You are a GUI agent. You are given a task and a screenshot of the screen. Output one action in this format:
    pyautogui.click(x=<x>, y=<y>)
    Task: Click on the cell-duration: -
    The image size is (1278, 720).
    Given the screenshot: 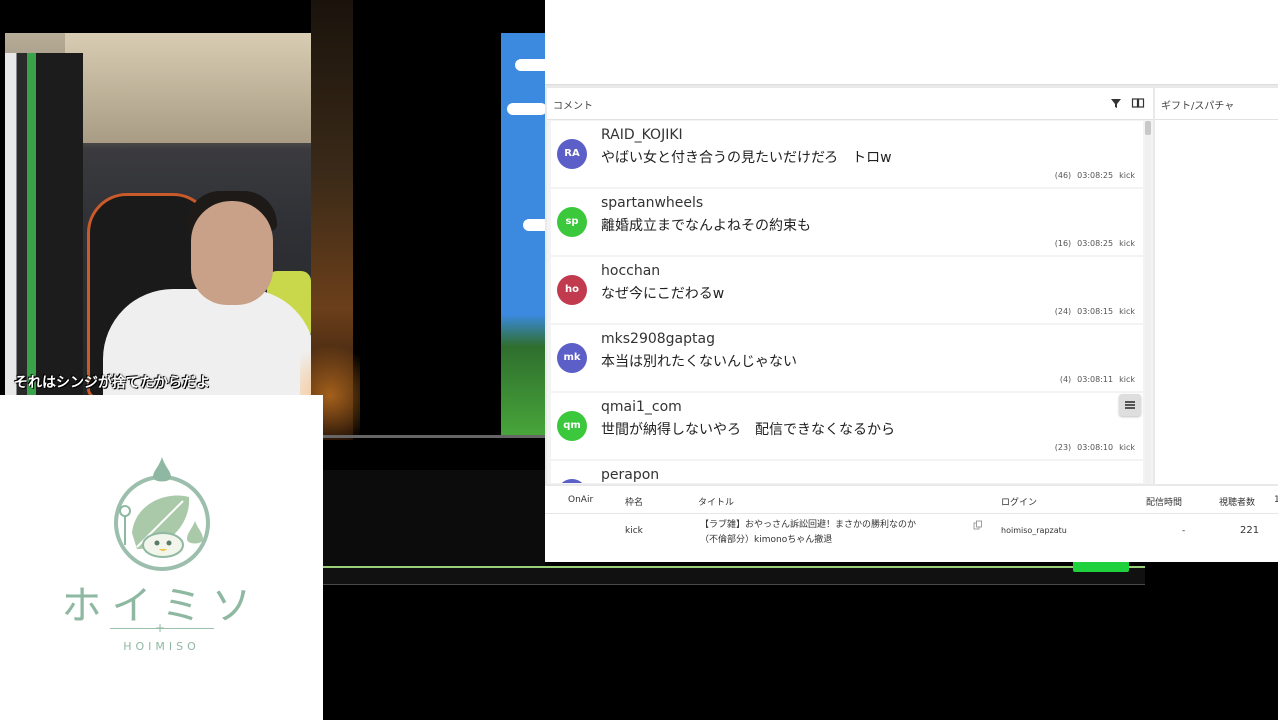 What is the action you would take?
    pyautogui.click(x=1184, y=531)
    